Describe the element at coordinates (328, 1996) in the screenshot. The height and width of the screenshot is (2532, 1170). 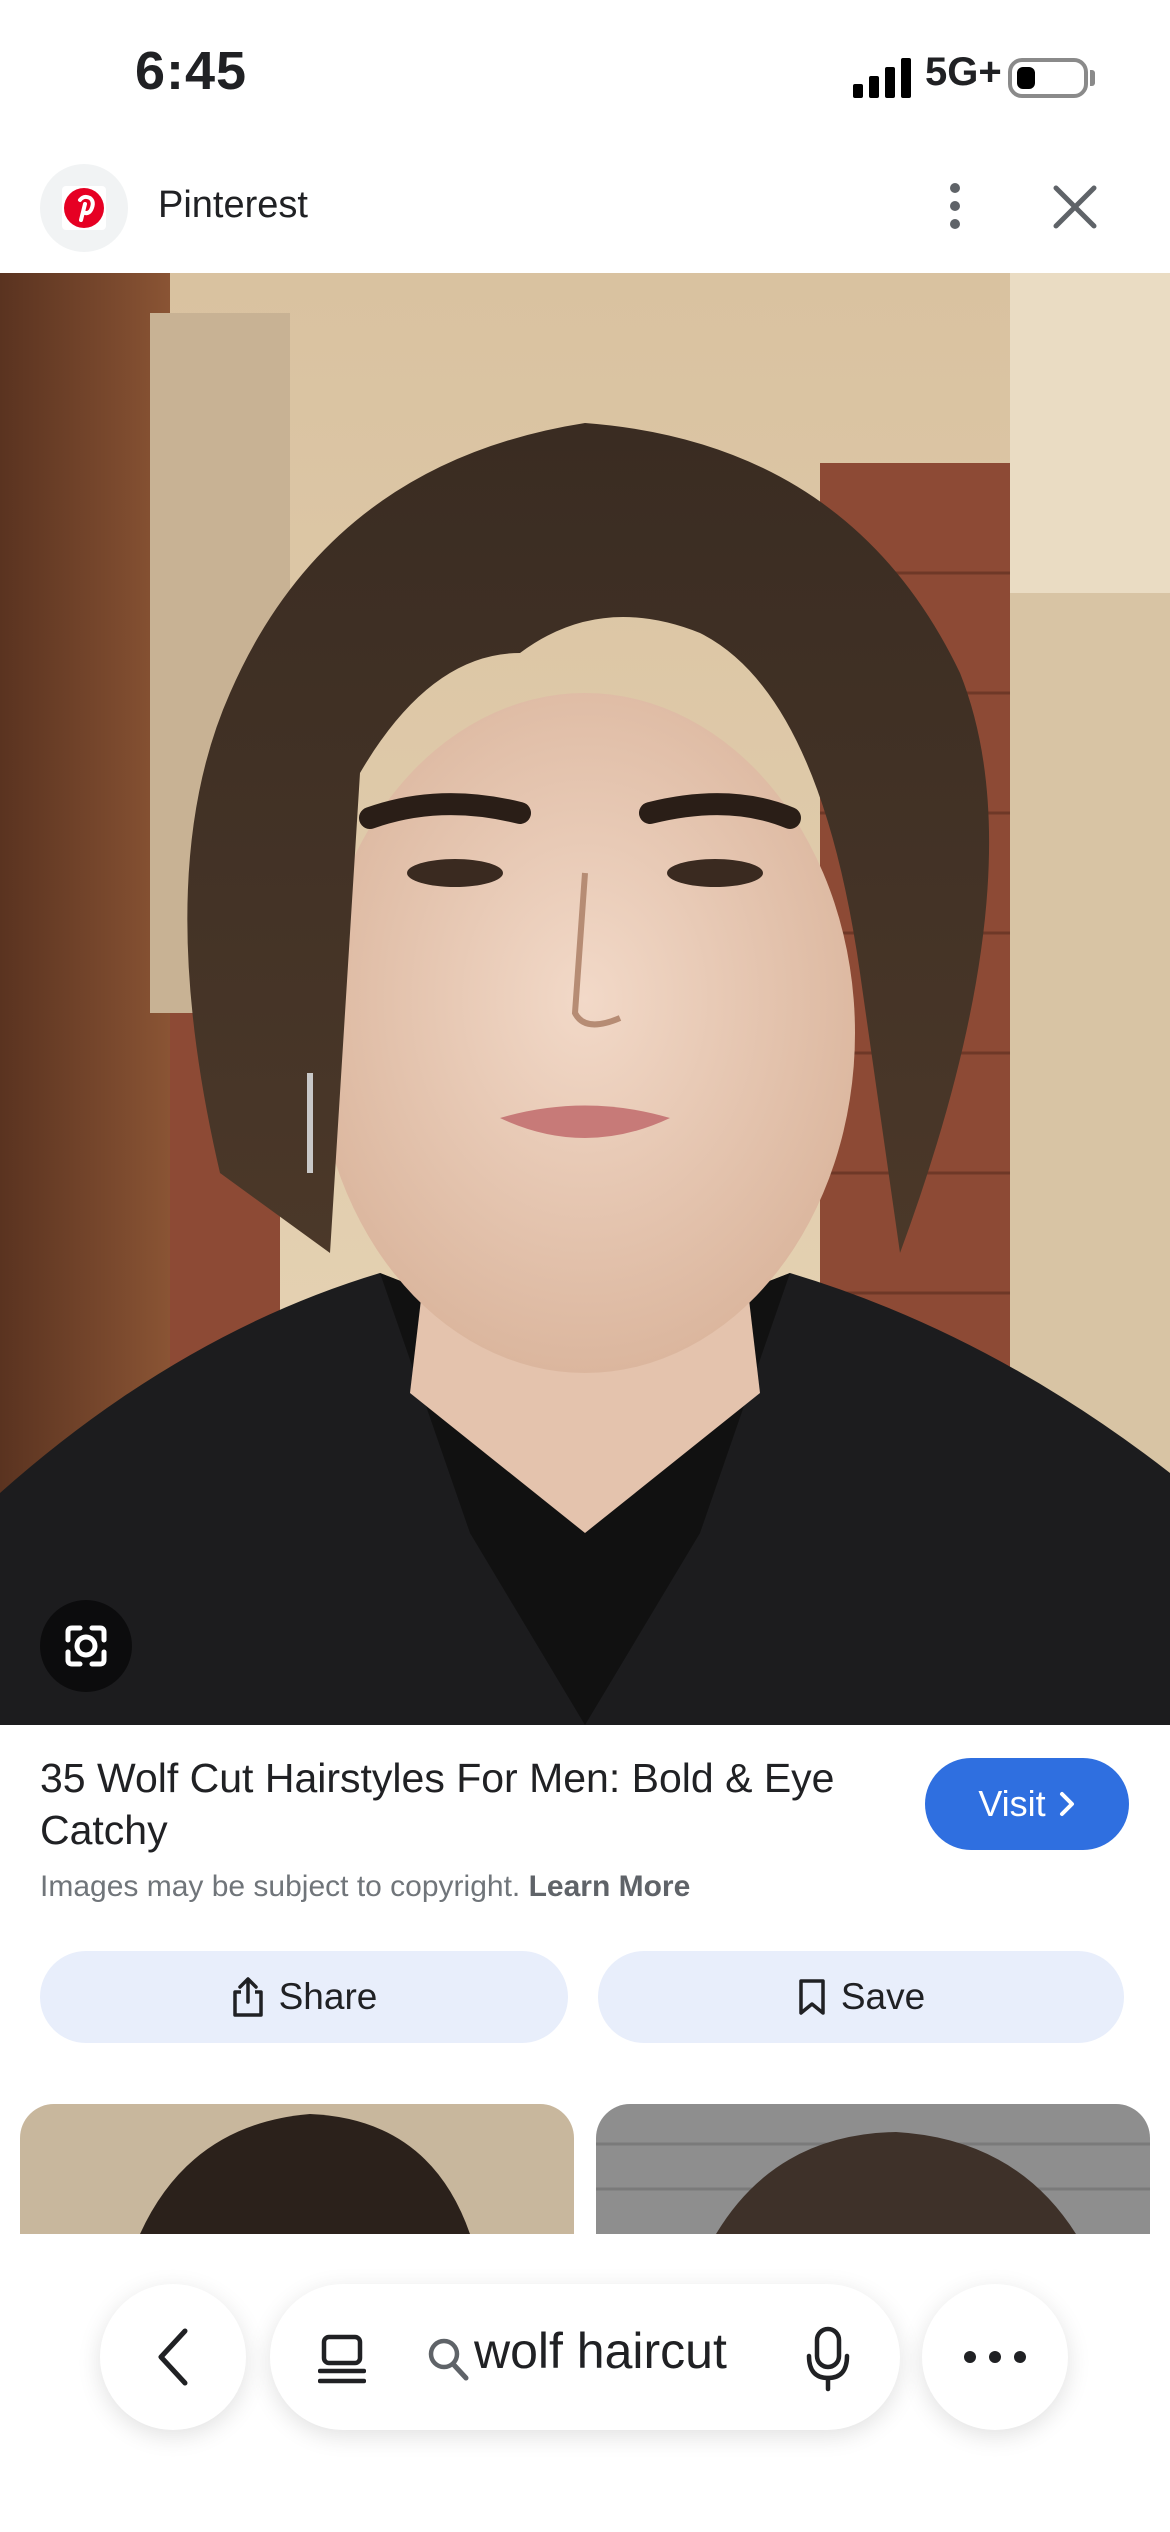
I see `share-label: Share` at that location.